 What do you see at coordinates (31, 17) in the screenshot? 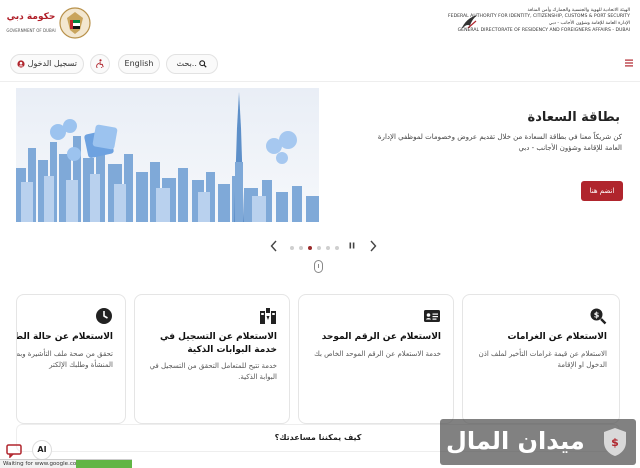
I see `dubai-logo-arabic: حكومة دبي` at bounding box center [31, 17].